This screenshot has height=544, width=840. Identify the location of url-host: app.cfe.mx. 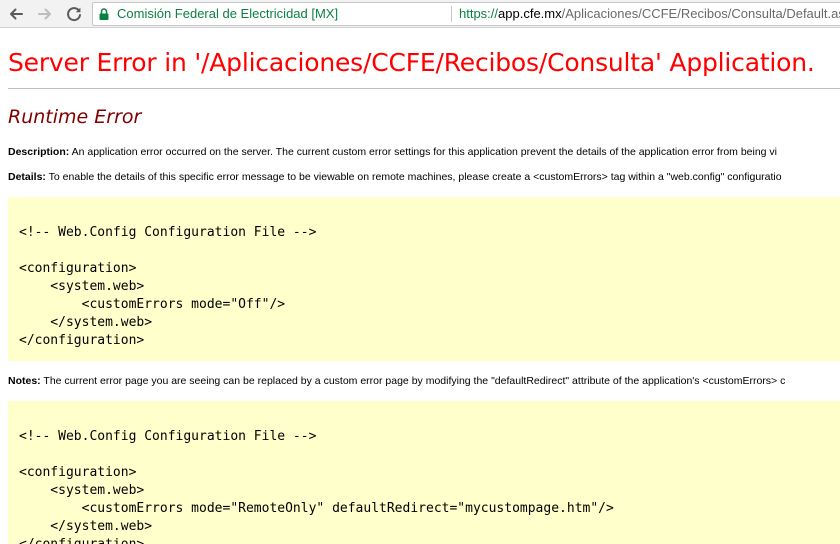
(530, 13).